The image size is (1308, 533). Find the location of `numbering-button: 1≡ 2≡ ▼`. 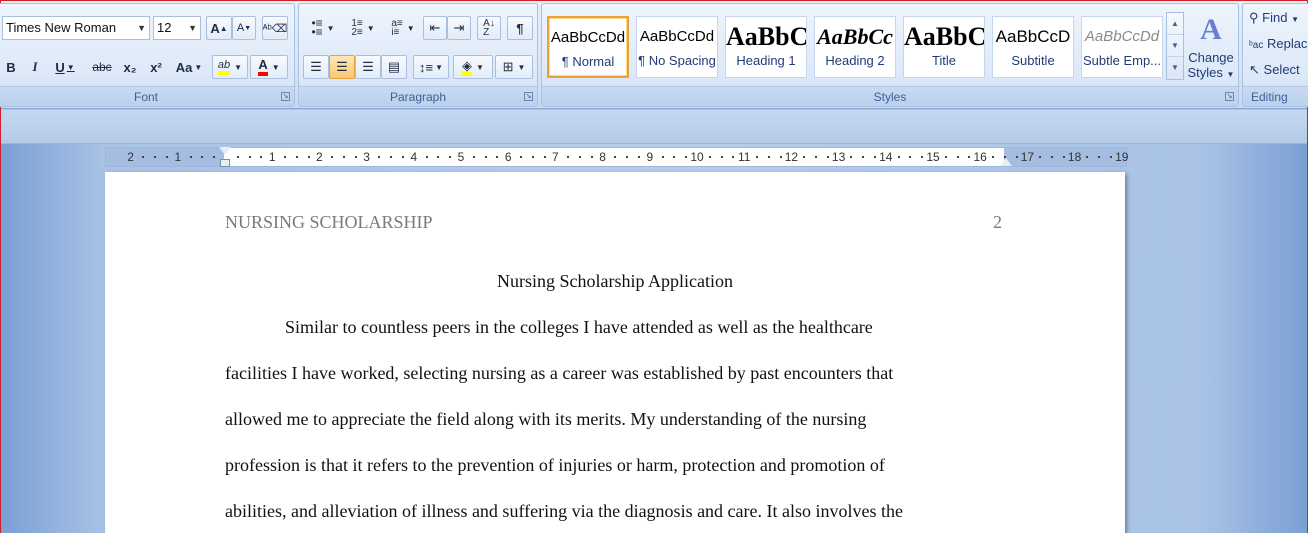

numbering-button: 1≡ 2≡ ▼ is located at coordinates (363, 28).